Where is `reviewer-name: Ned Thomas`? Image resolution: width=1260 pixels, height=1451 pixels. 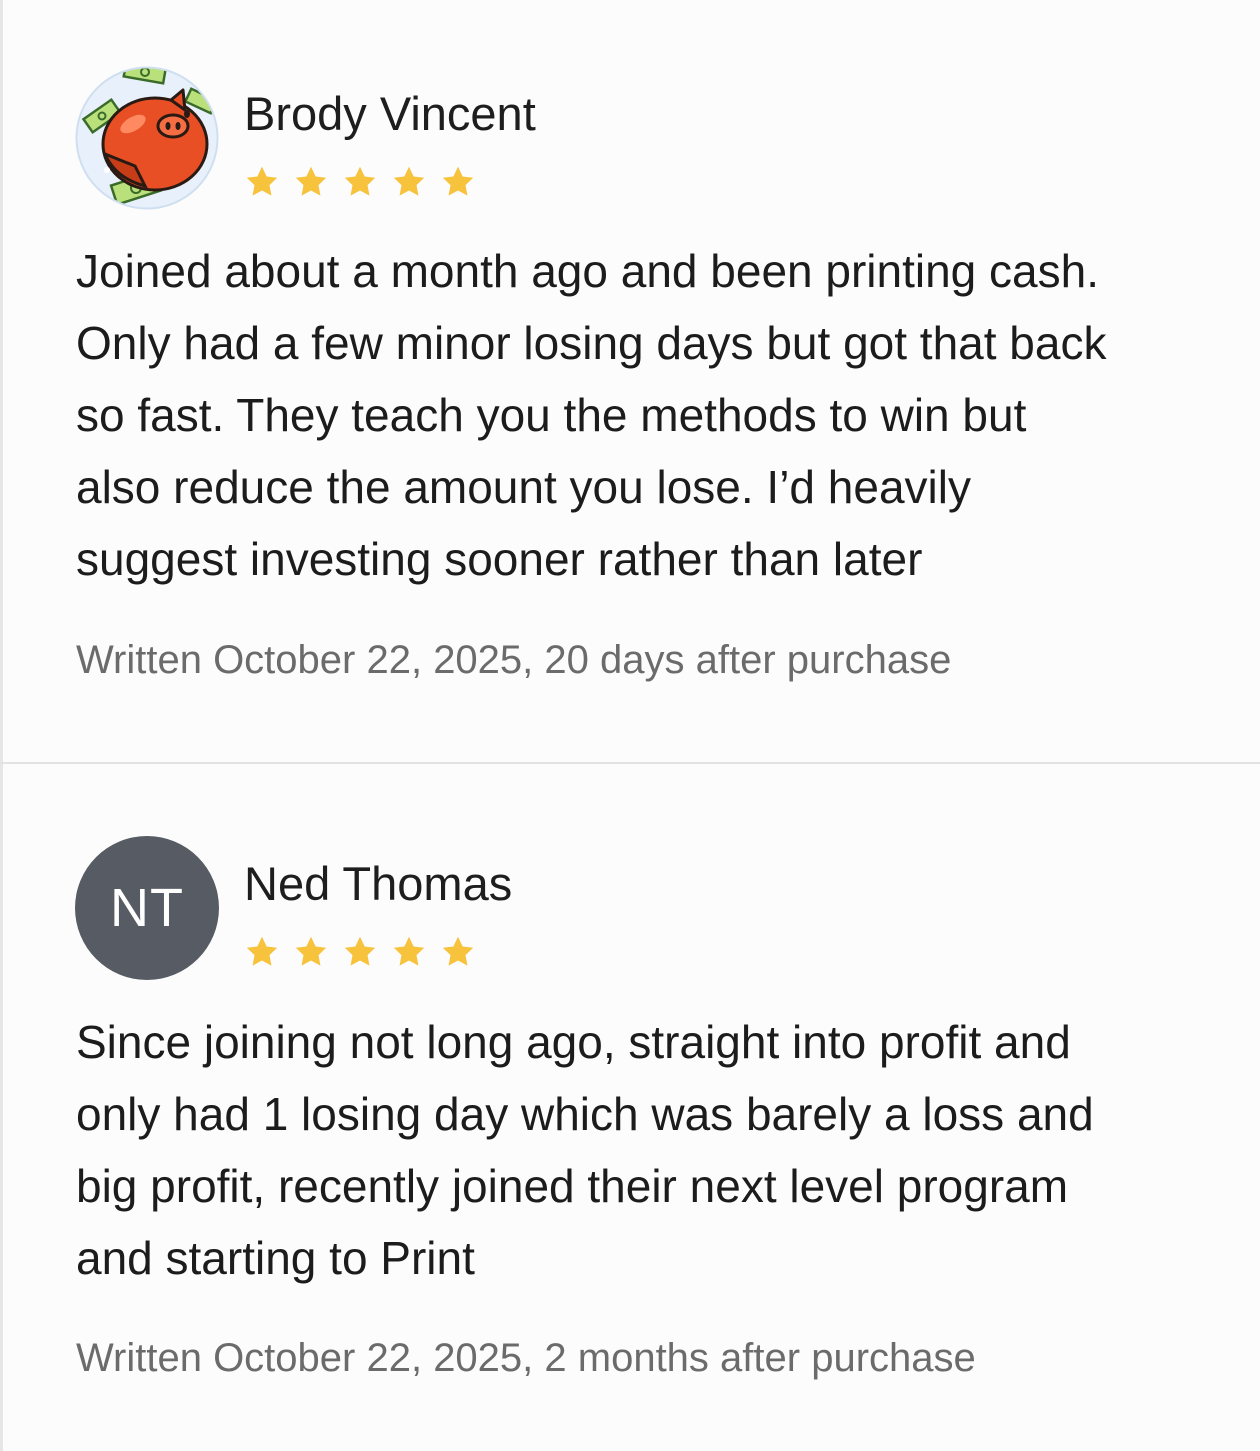 reviewer-name: Ned Thomas is located at coordinates (378, 883).